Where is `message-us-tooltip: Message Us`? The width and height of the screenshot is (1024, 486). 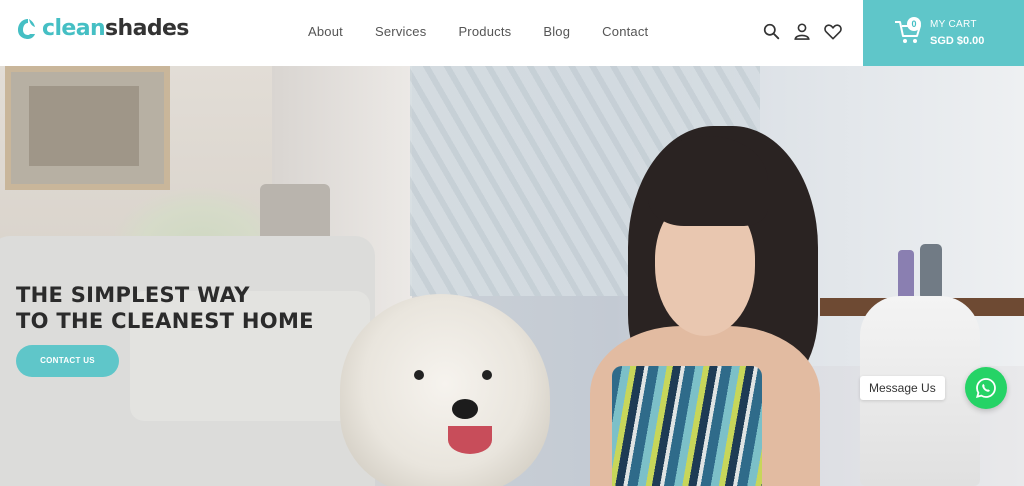
message-us-tooltip: Message Us is located at coordinates (902, 388).